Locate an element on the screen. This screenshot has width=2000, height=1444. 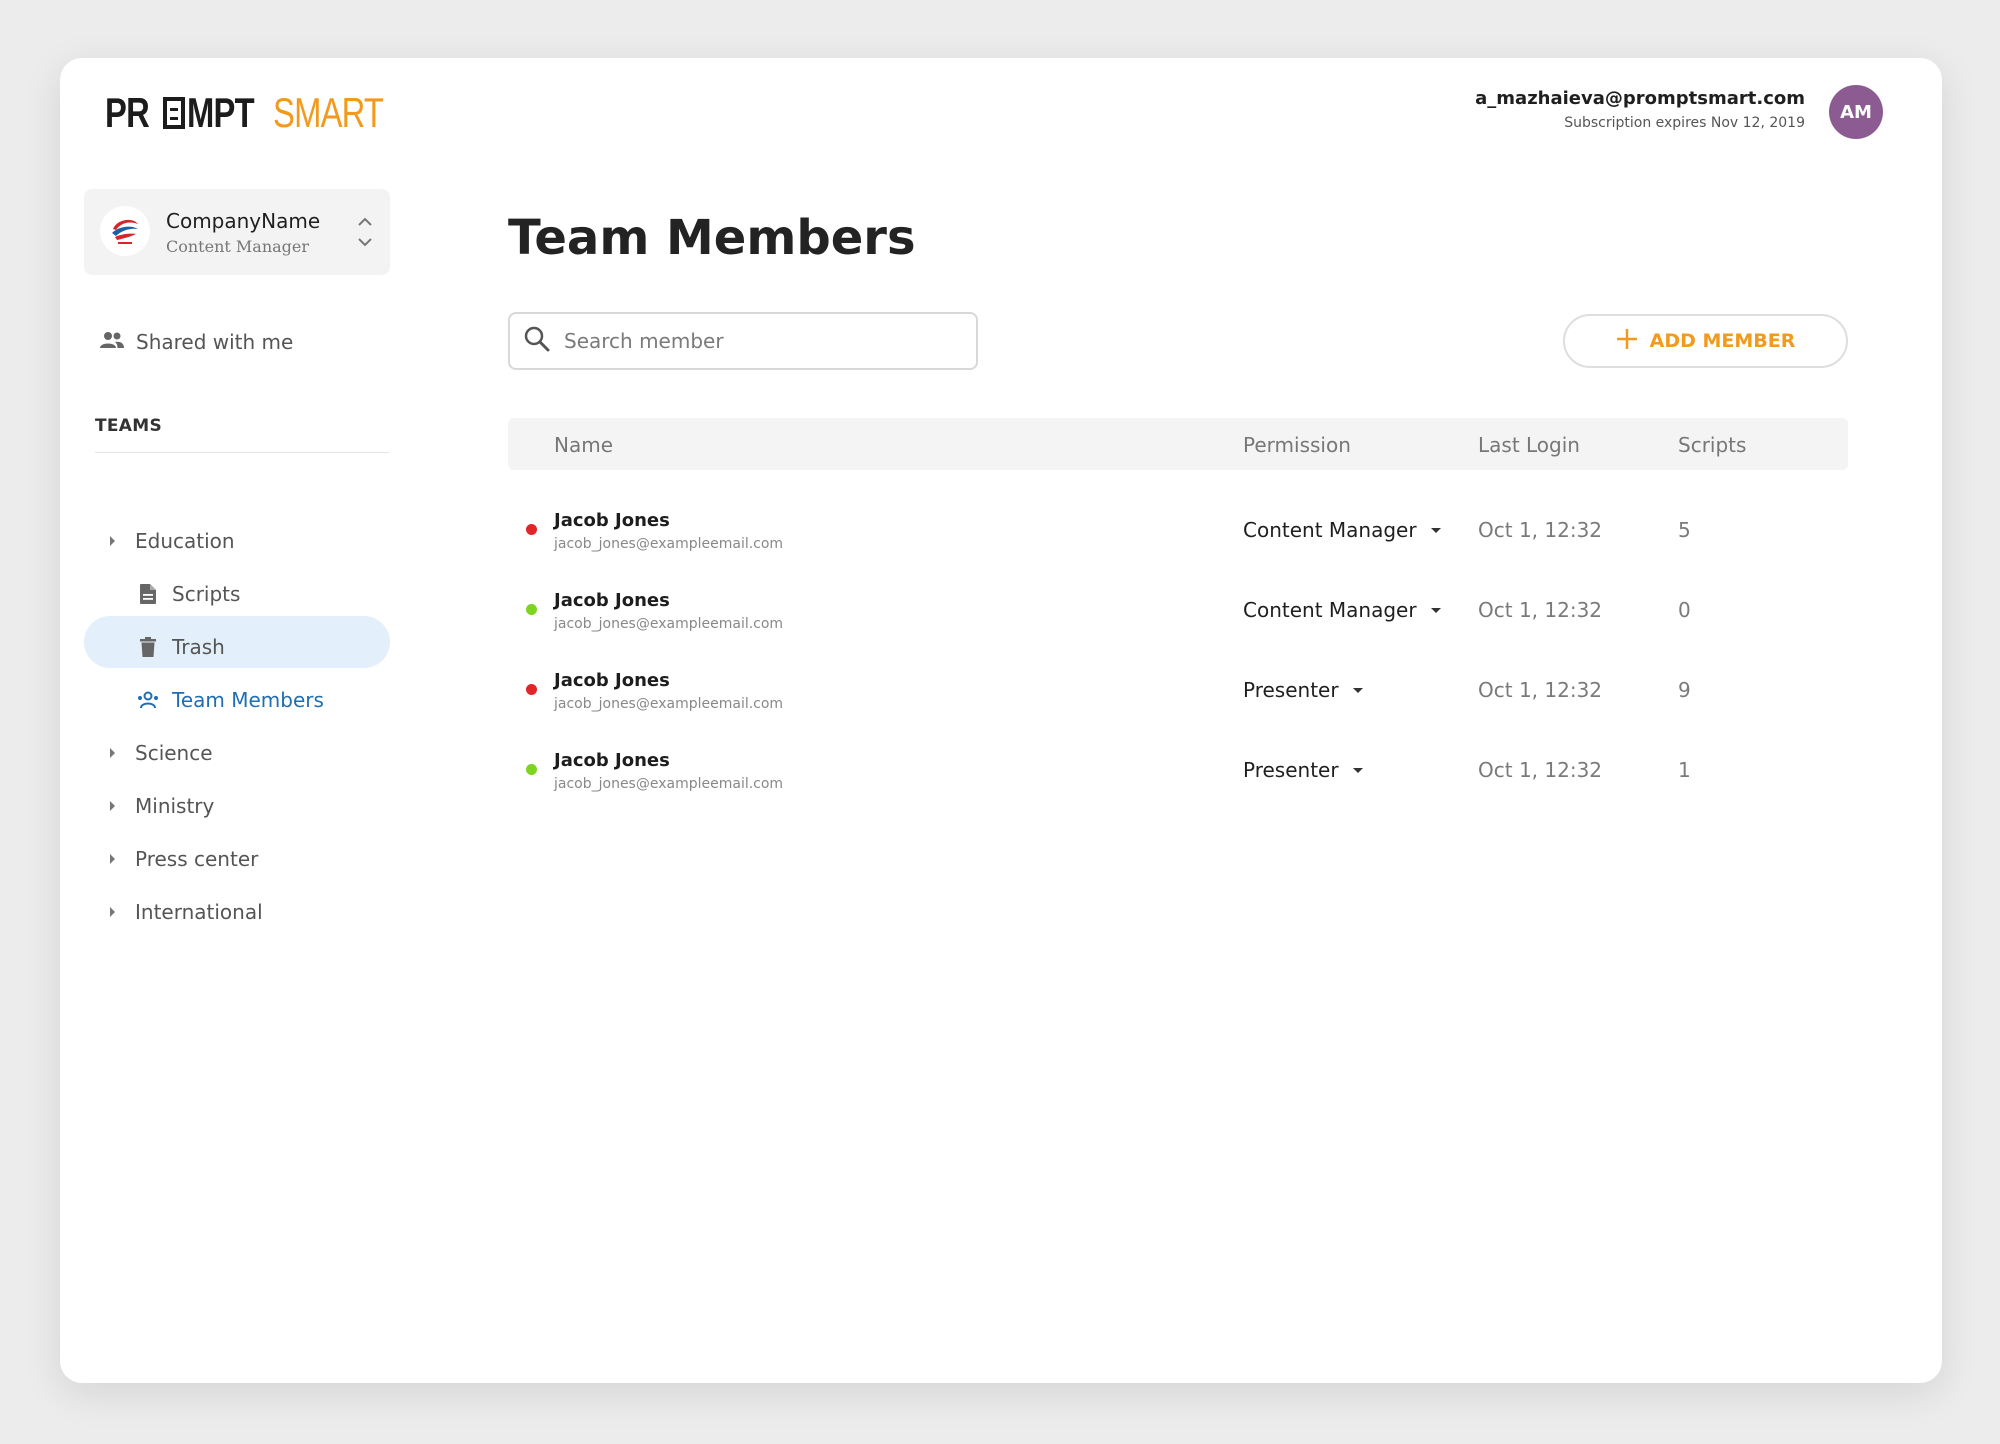
promptsmart-logo: PR MPT SMART is located at coordinates (259, 113).